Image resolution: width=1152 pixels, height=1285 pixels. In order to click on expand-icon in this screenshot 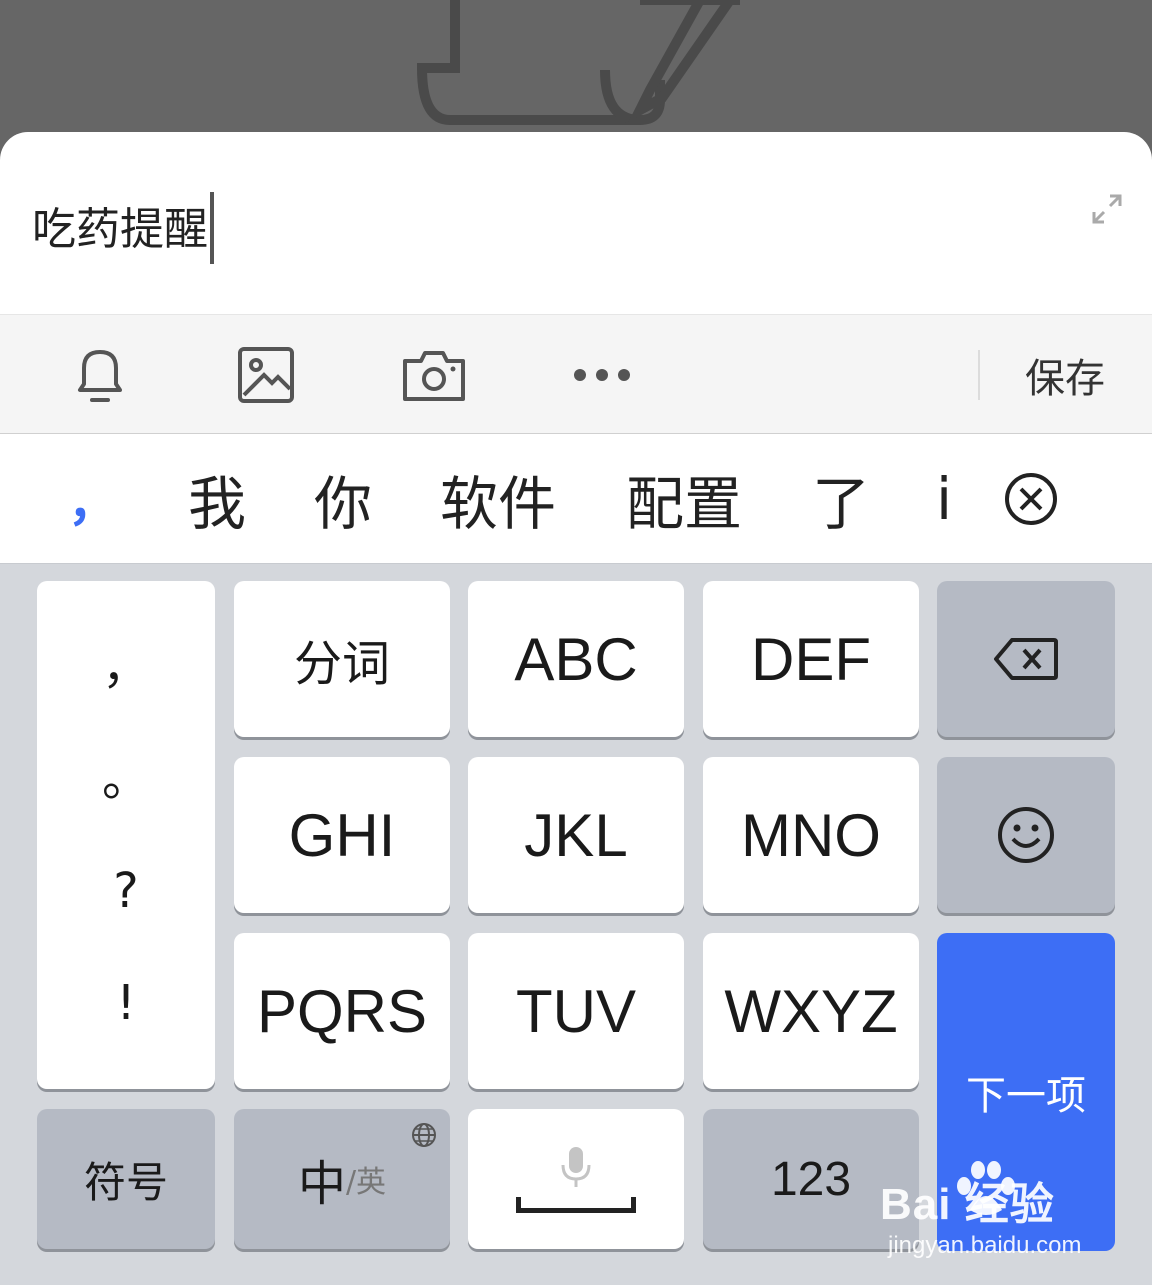, I will do `click(1107, 209)`.